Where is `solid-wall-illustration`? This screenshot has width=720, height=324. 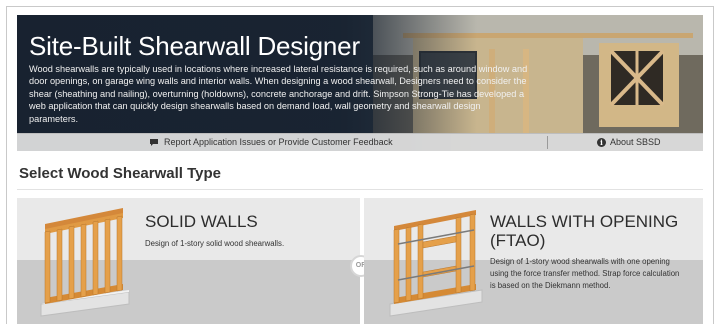 solid-wall-illustration is located at coordinates (85, 262).